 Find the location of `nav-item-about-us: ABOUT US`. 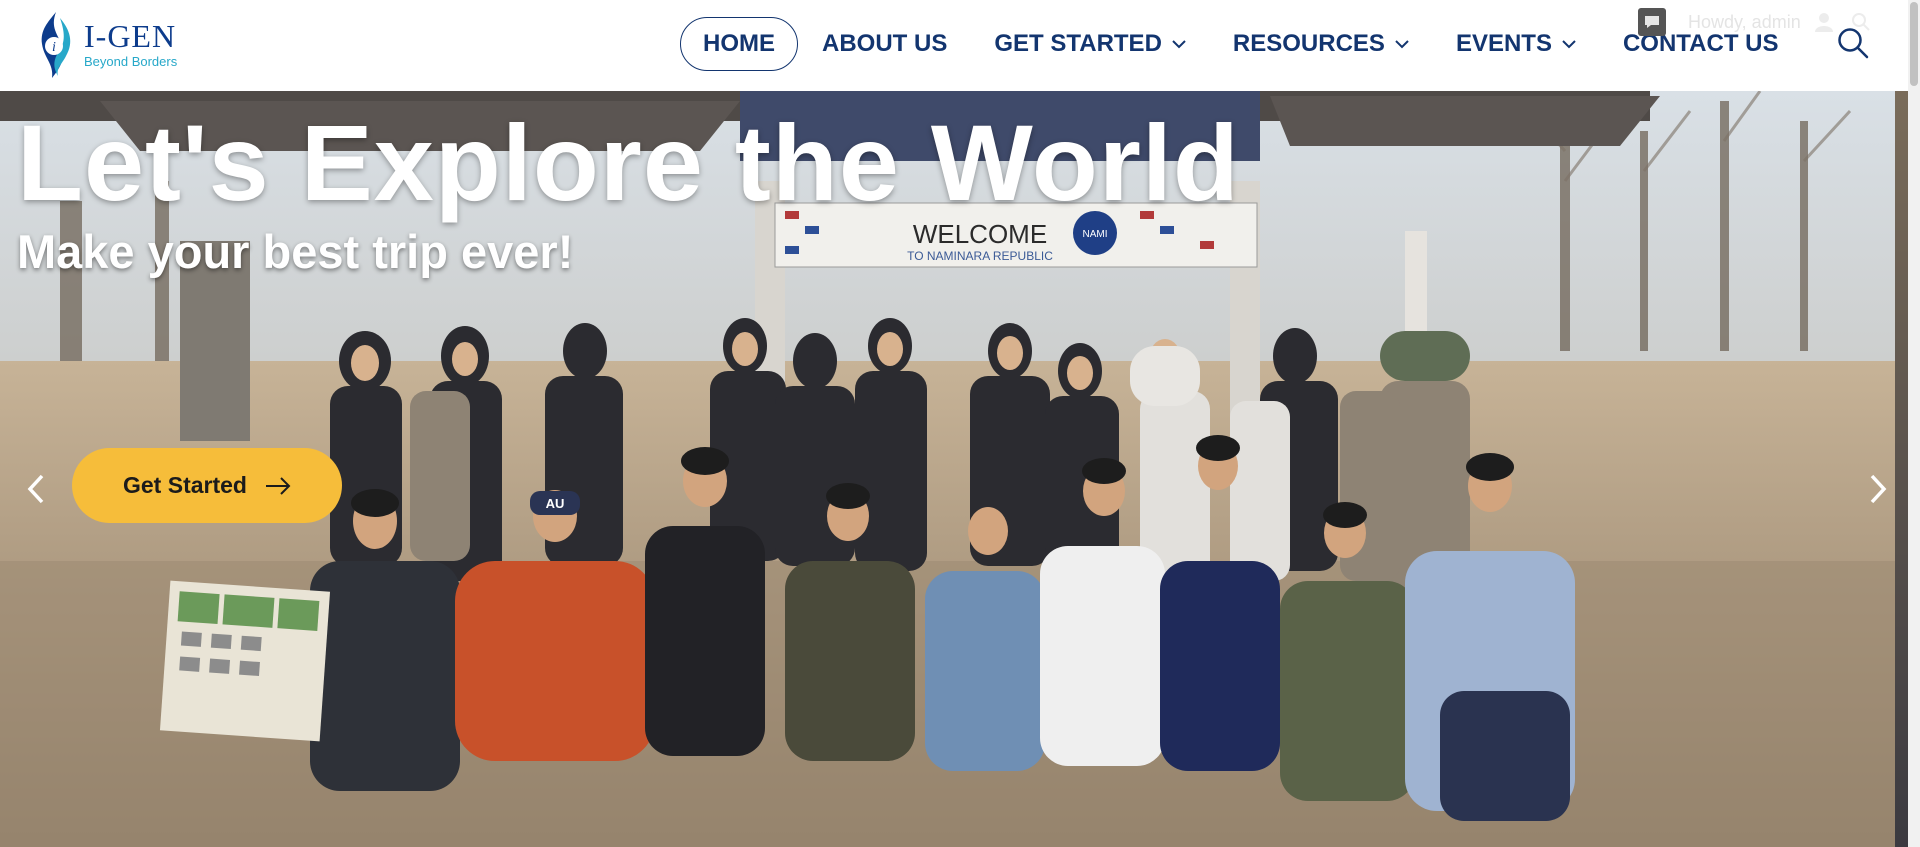

nav-item-about-us: ABOUT US is located at coordinates (884, 44).